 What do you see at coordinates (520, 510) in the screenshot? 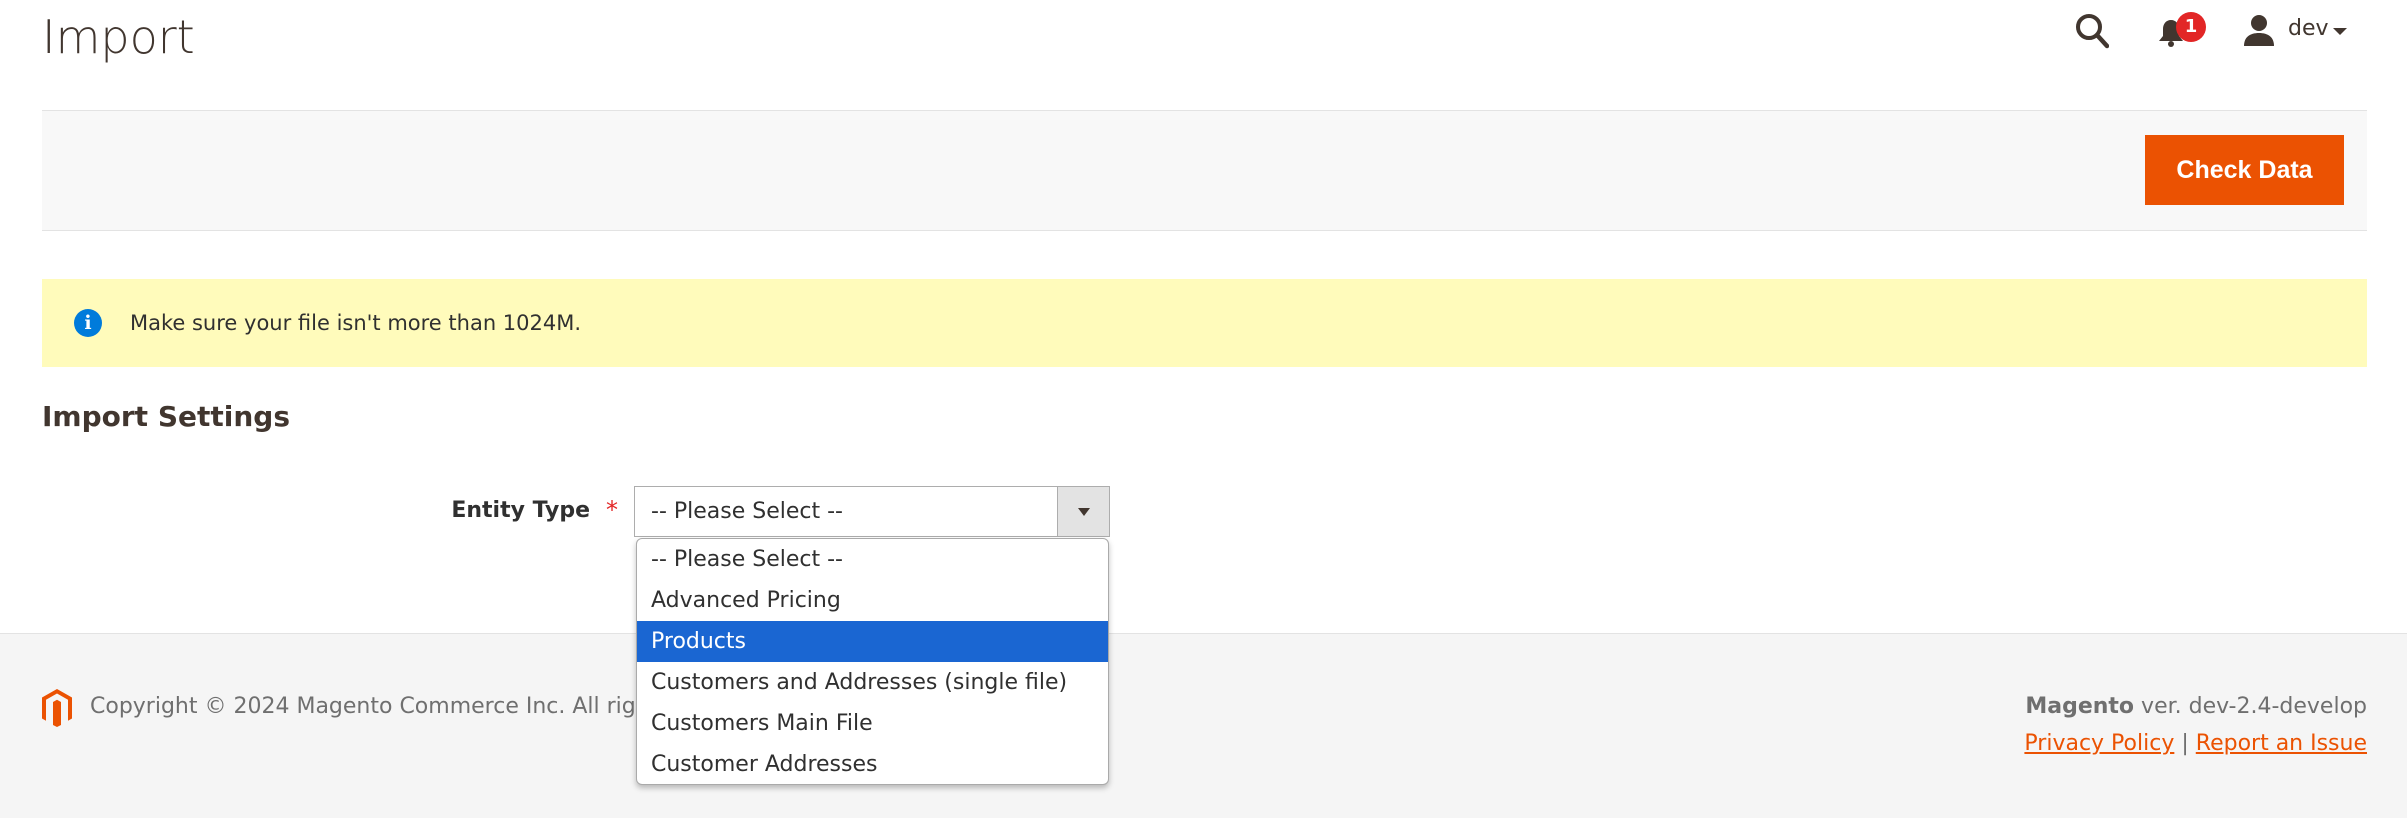
I see `entity-type-label: Entity Type` at bounding box center [520, 510].